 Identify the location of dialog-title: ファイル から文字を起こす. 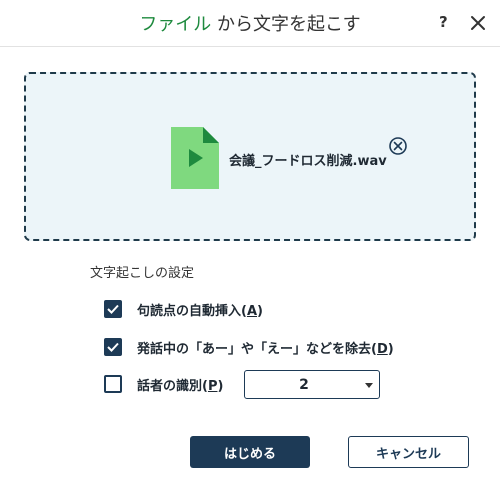
(250, 23).